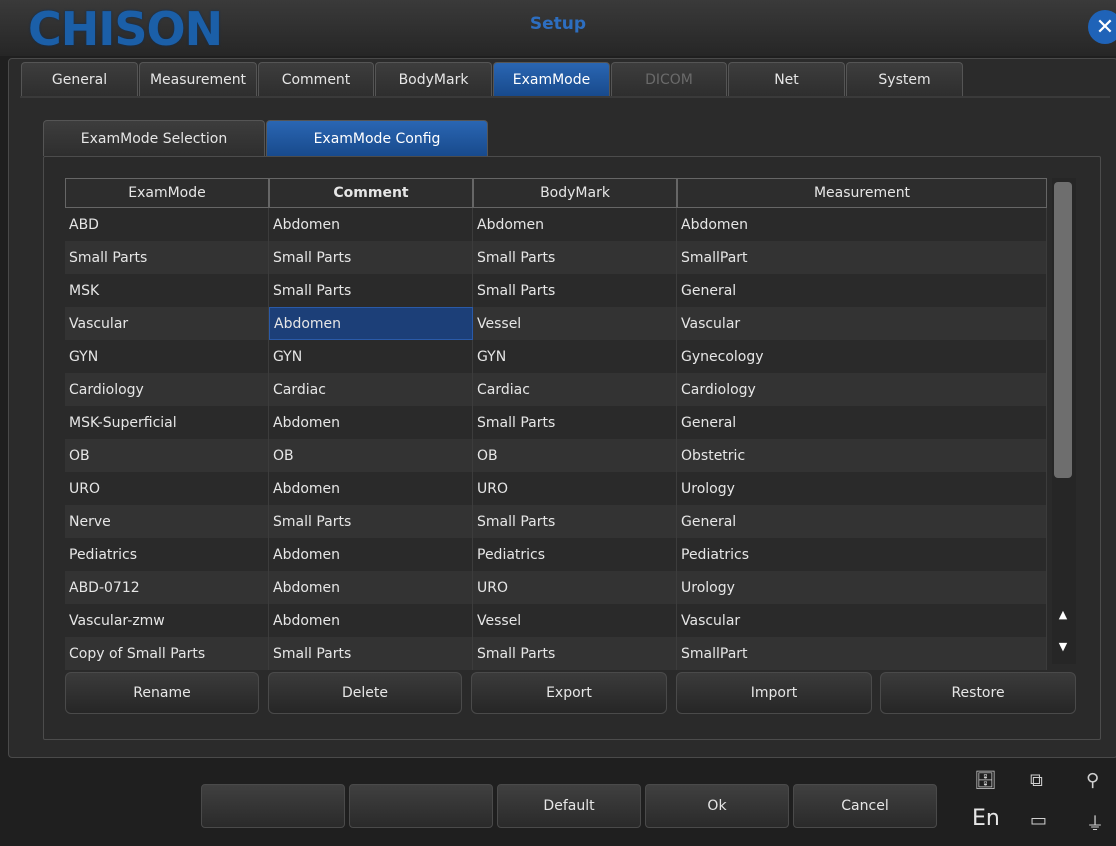 The image size is (1116, 846). I want to click on table-row: Pediatrics Abdomen Pediatrics Pediatrics, so click(556, 554).